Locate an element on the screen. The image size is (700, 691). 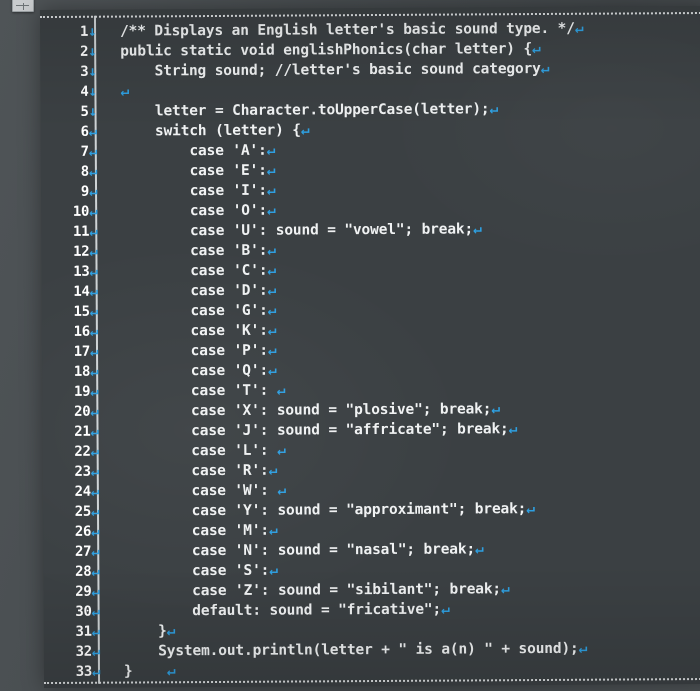
code-line-text: case 'P':↵ is located at coordinates (199, 351).